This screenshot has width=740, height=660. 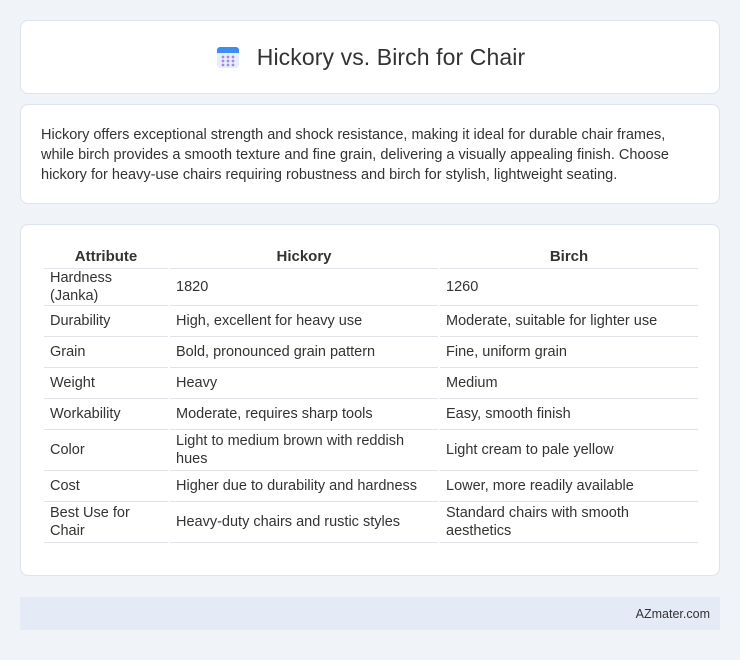 What do you see at coordinates (370, 613) in the screenshot?
I see `footer-bar: AZmater.com` at bounding box center [370, 613].